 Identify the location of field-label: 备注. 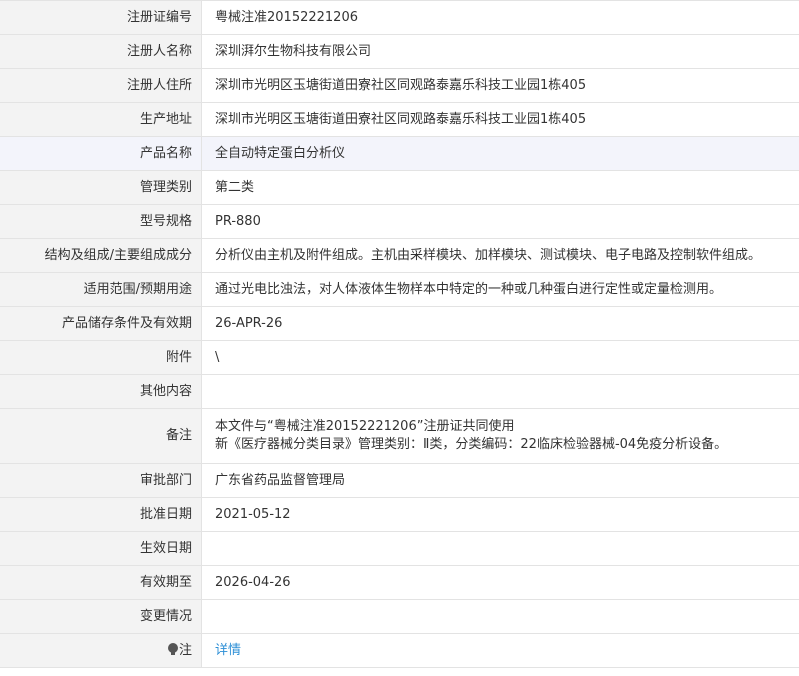
(101, 436).